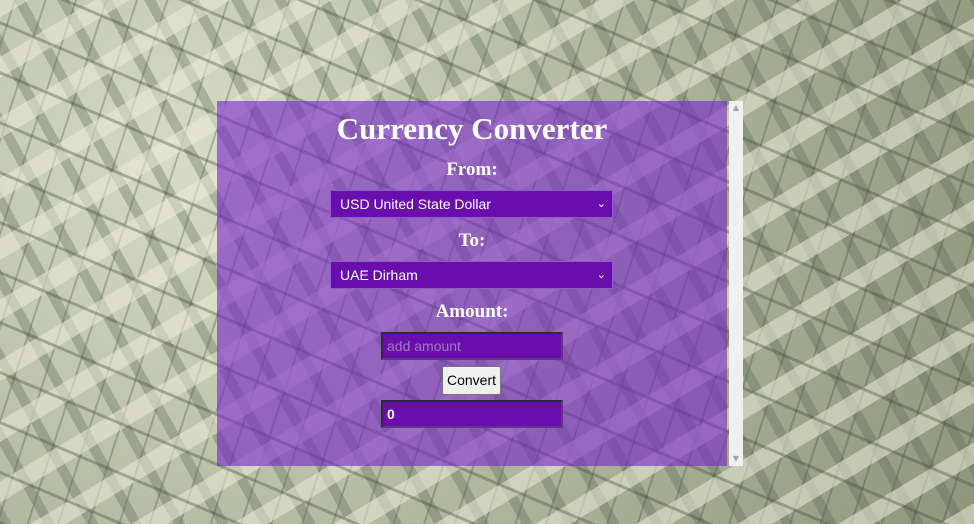  Describe the element at coordinates (471, 275) in the screenshot. I see `to-currency-select: UAE Dirham ⌄` at that location.